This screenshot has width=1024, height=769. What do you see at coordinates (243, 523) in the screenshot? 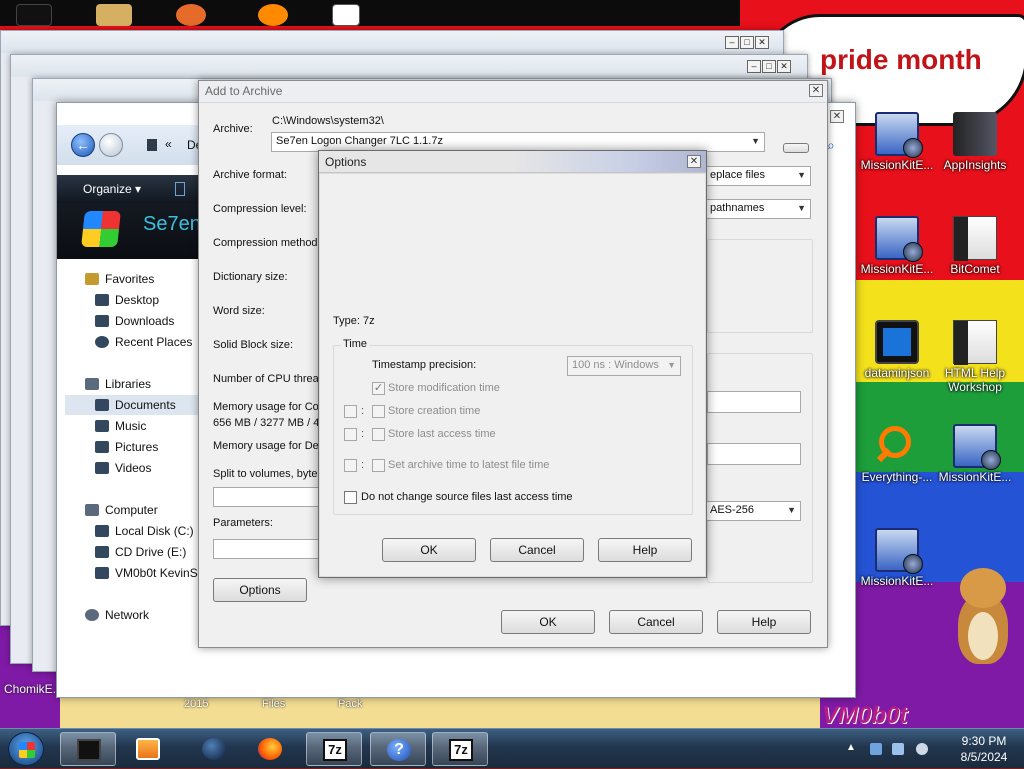
I see `parameters-label: Parameters:` at bounding box center [243, 523].